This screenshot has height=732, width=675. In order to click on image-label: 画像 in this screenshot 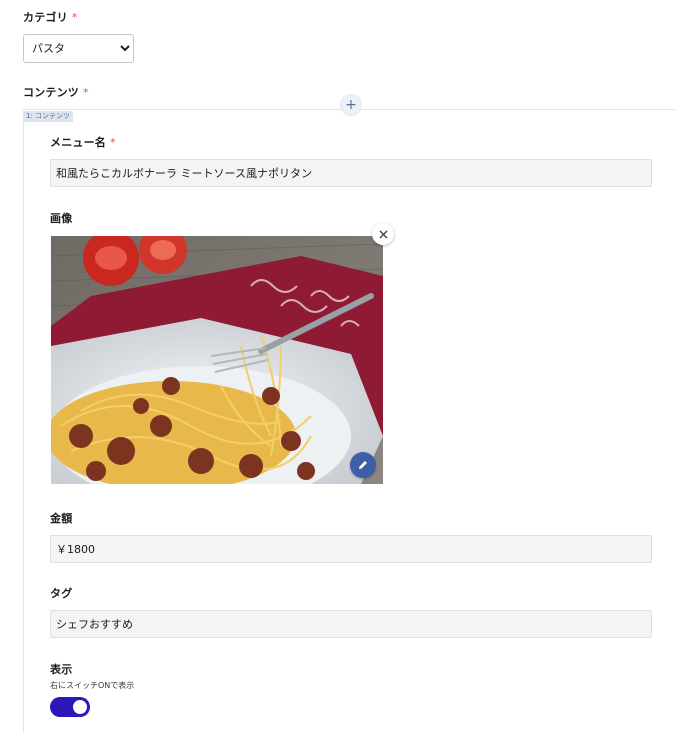, I will do `click(61, 218)`.